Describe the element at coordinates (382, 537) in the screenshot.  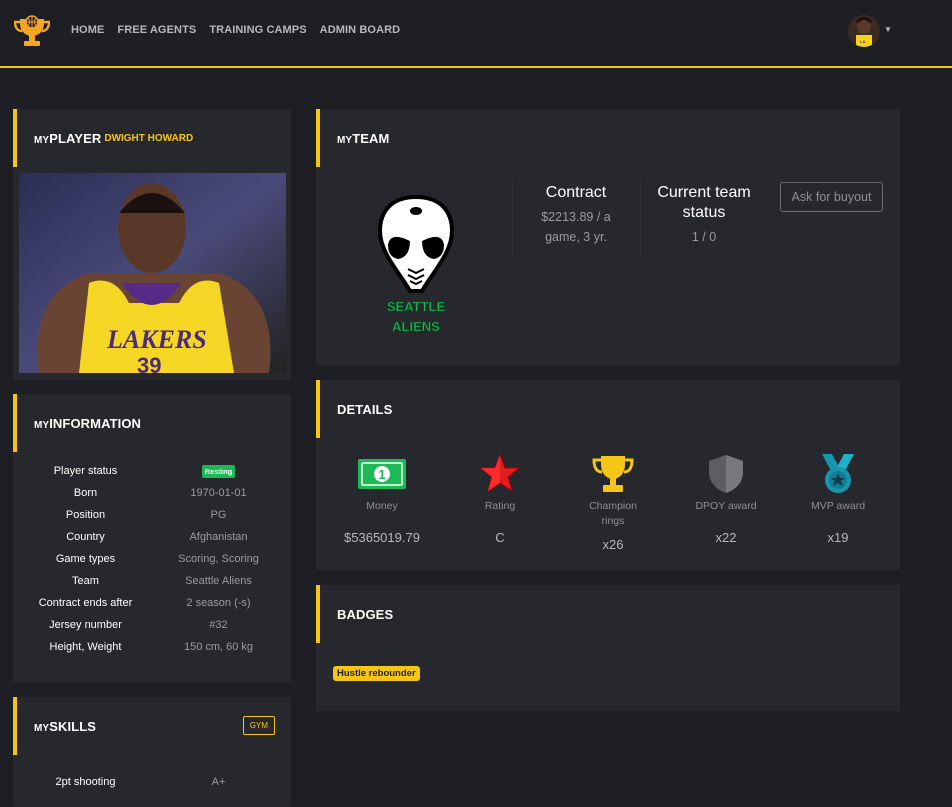
I see `detail-value: $5365019.79` at that location.